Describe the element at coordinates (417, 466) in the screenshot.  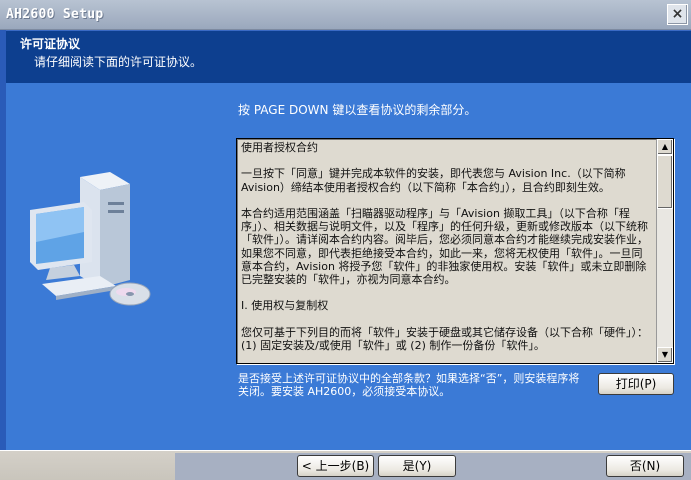
I see `yes-button: 是(Y)` at that location.